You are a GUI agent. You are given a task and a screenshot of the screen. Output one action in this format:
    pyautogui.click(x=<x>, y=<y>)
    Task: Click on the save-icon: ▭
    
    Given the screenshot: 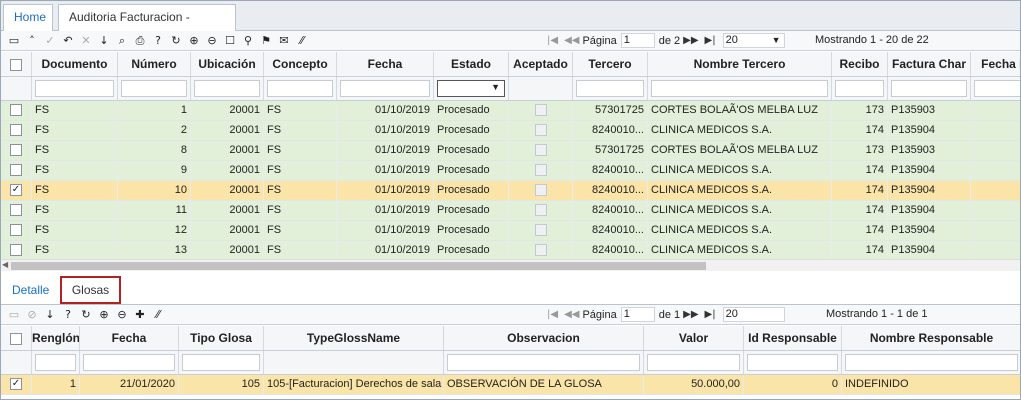 What is the action you would take?
    pyautogui.click(x=14, y=315)
    